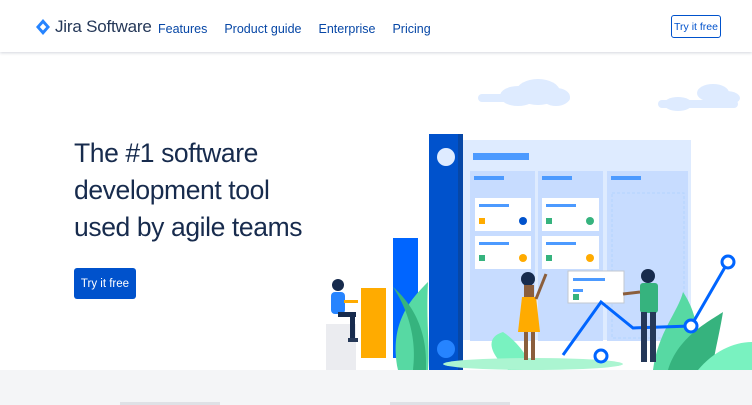  What do you see at coordinates (446, 252) in the screenshot?
I see `blue-pillar` at bounding box center [446, 252].